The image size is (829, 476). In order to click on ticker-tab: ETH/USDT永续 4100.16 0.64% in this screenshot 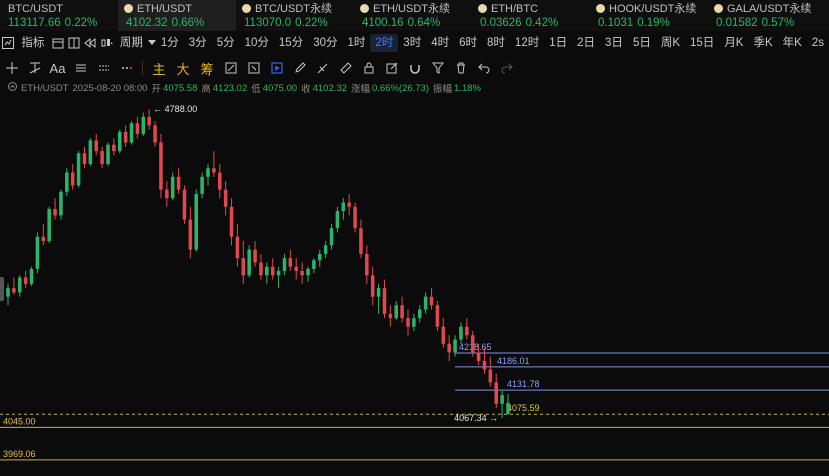, I will do `click(413, 15)`.